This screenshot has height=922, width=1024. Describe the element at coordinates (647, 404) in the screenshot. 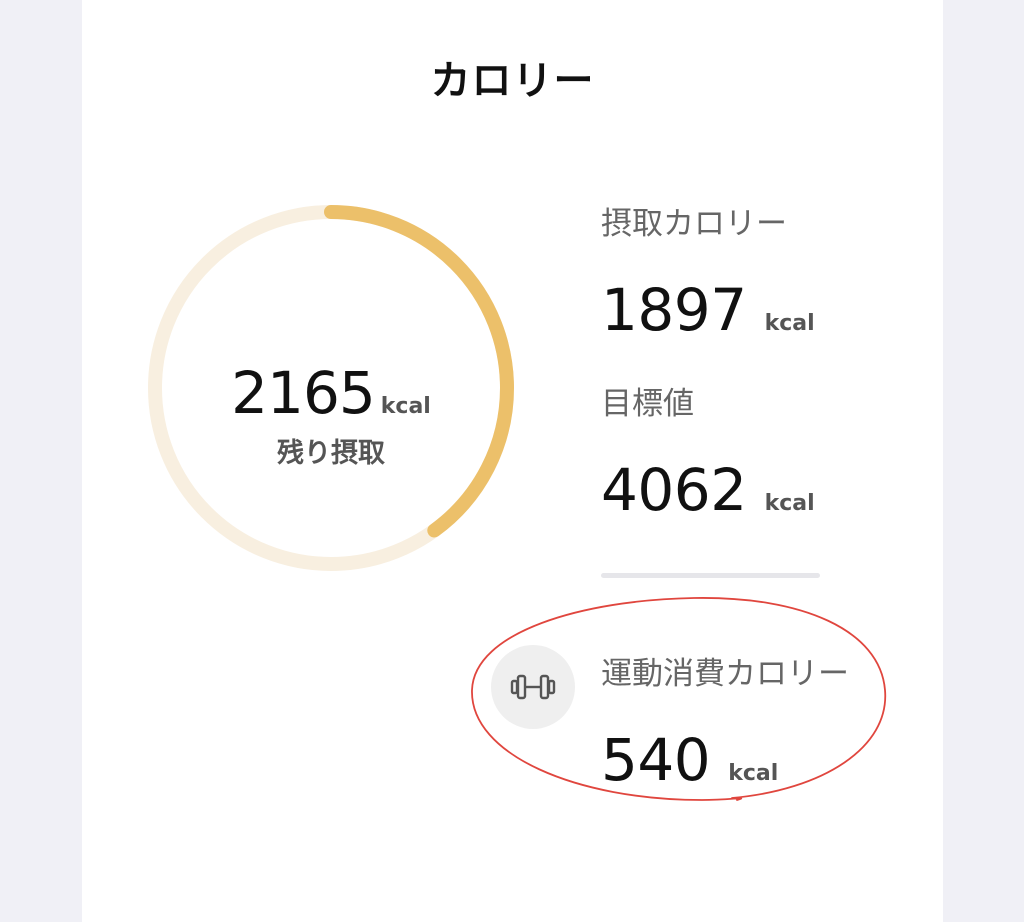

I see `goal-label: 目標値` at that location.